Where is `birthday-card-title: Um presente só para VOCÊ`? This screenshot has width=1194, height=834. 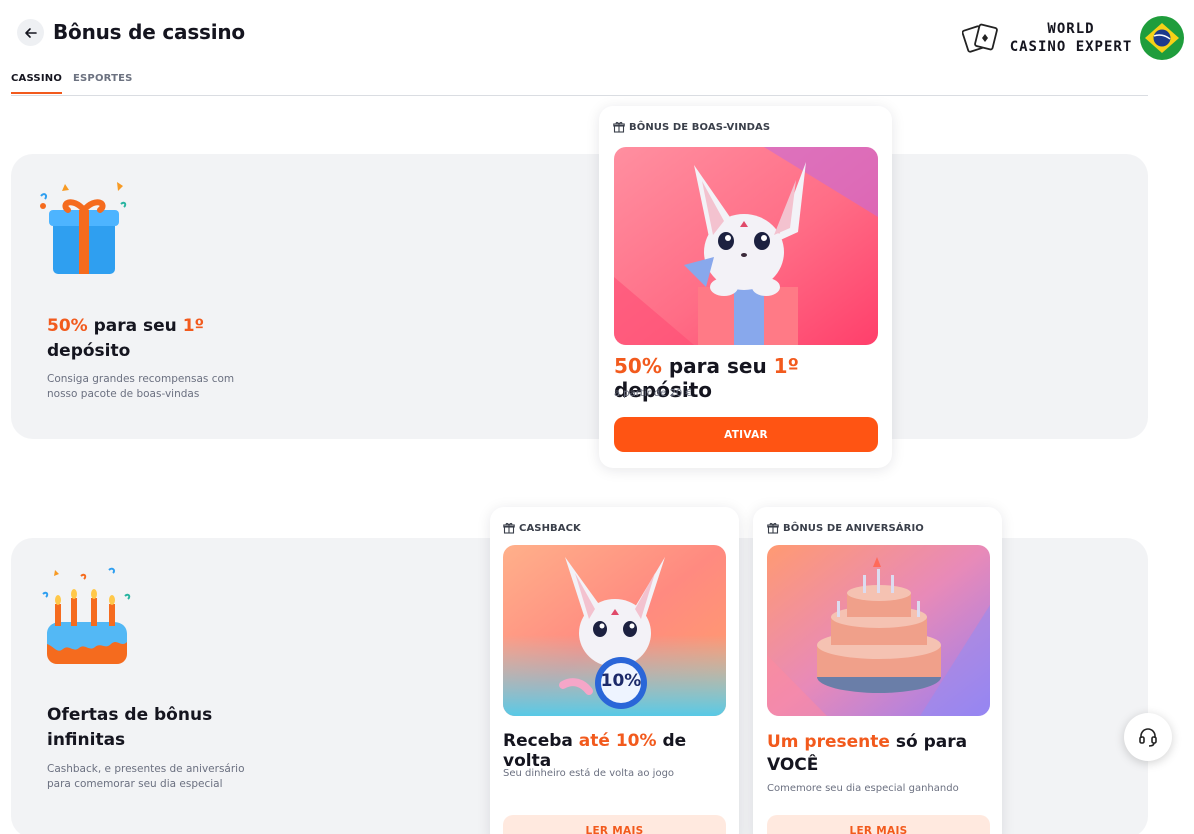 birthday-card-title: Um presente só para VOCÊ is located at coordinates (867, 754).